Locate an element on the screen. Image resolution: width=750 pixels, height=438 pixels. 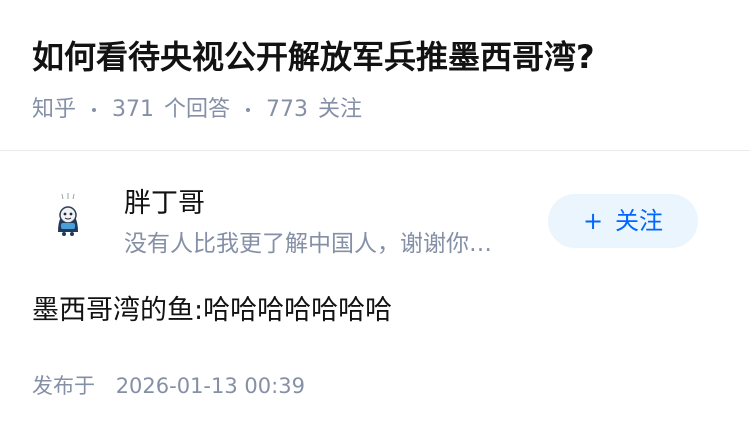
follower-count: 773 is located at coordinates (287, 109).